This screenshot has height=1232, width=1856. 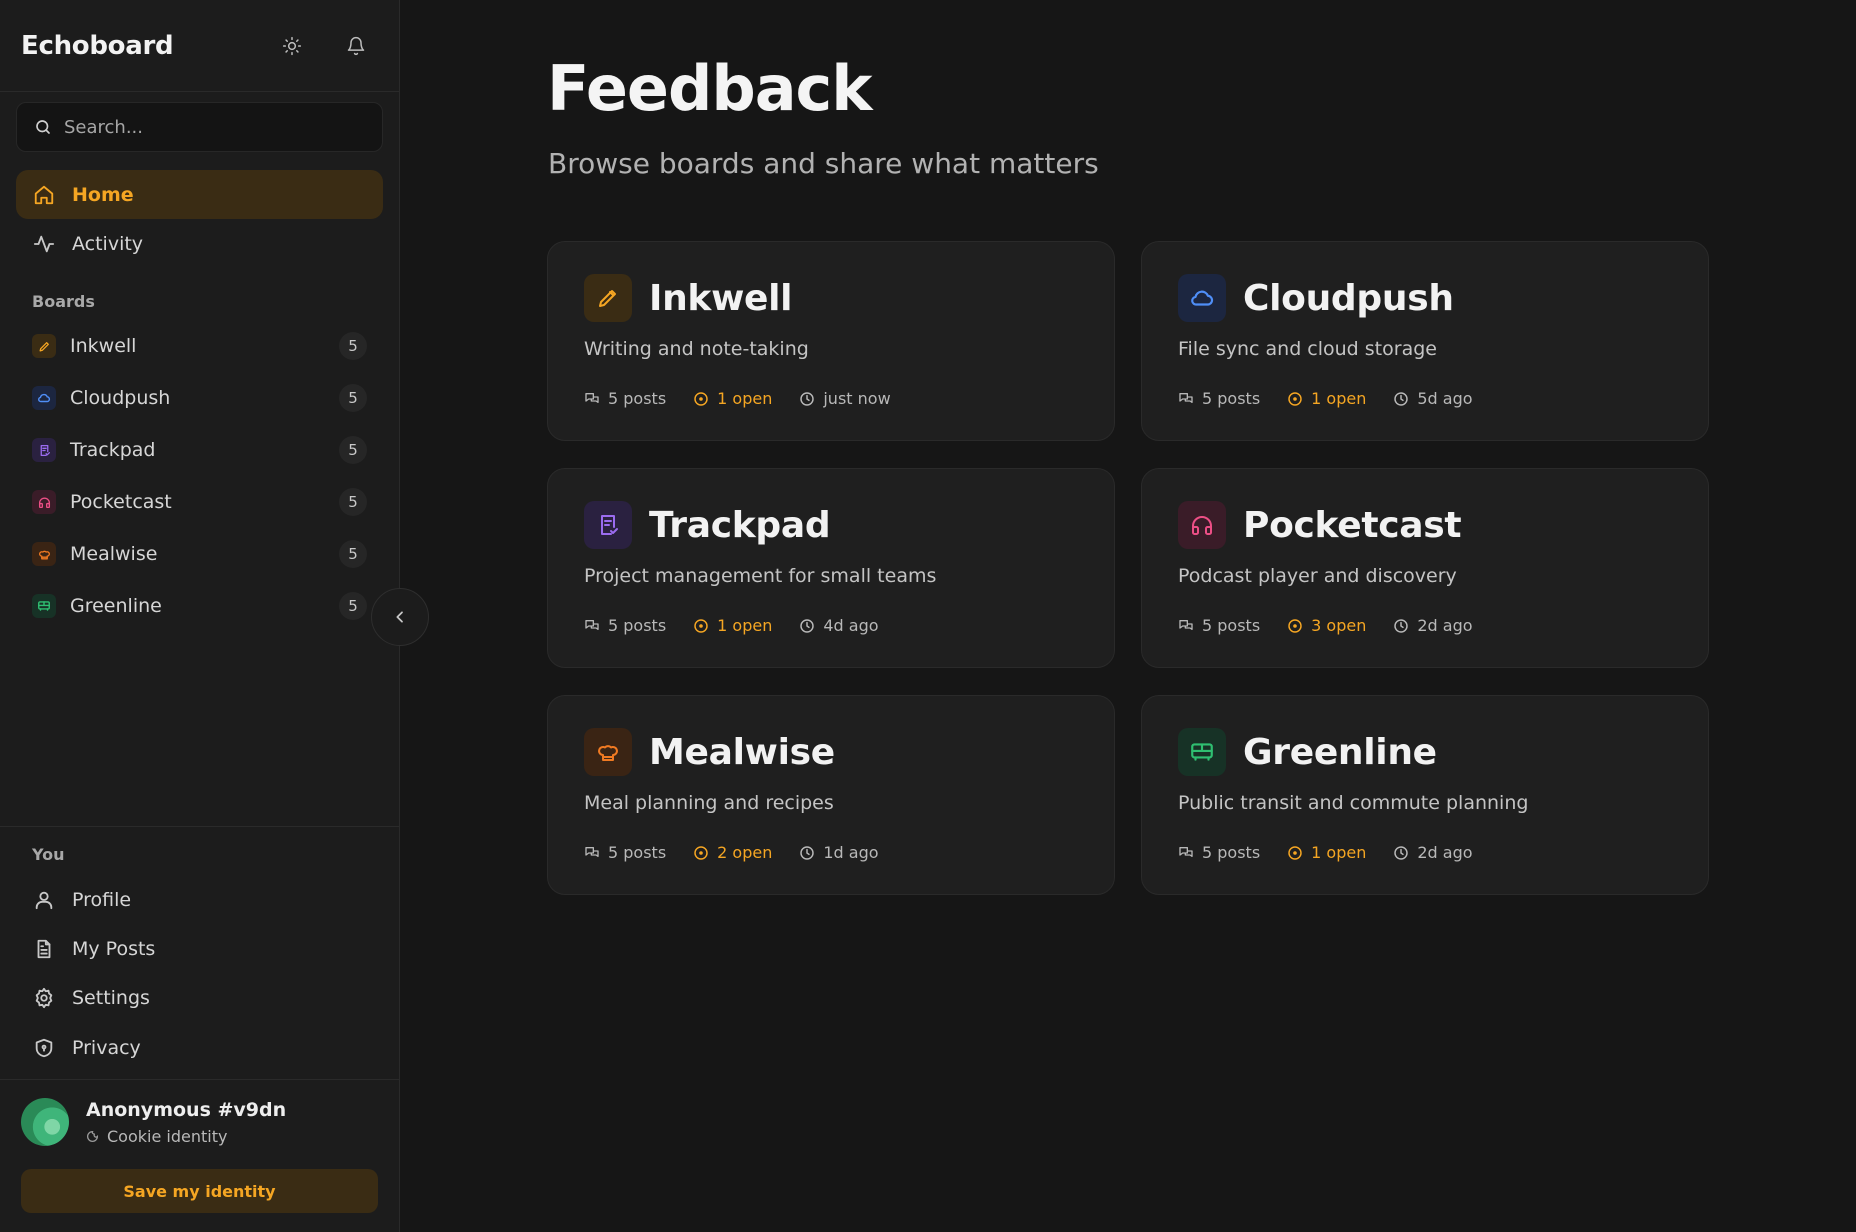 What do you see at coordinates (43, 127) in the screenshot?
I see `search-icon` at bounding box center [43, 127].